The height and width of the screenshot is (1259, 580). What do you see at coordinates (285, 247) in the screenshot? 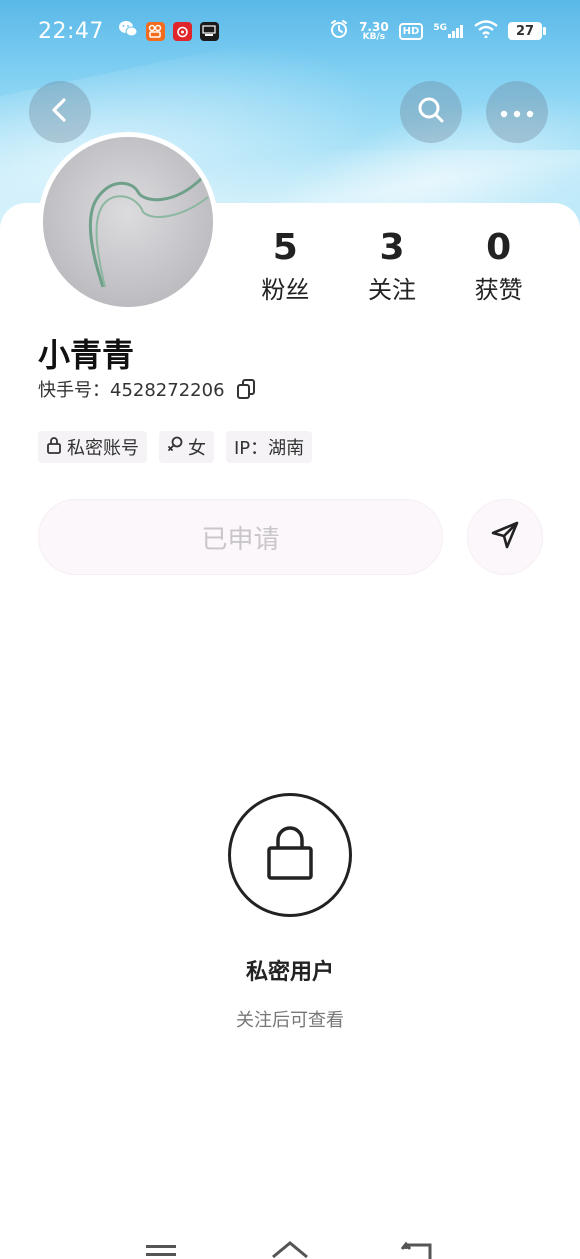
I see `stat-value: 5` at bounding box center [285, 247].